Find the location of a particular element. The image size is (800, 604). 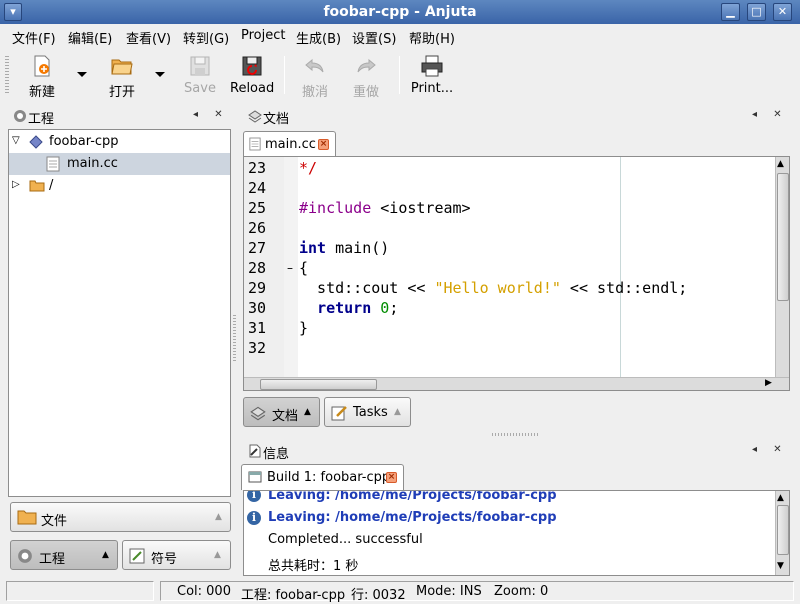

menu-goto: 转到(G) is located at coordinates (206, 37).